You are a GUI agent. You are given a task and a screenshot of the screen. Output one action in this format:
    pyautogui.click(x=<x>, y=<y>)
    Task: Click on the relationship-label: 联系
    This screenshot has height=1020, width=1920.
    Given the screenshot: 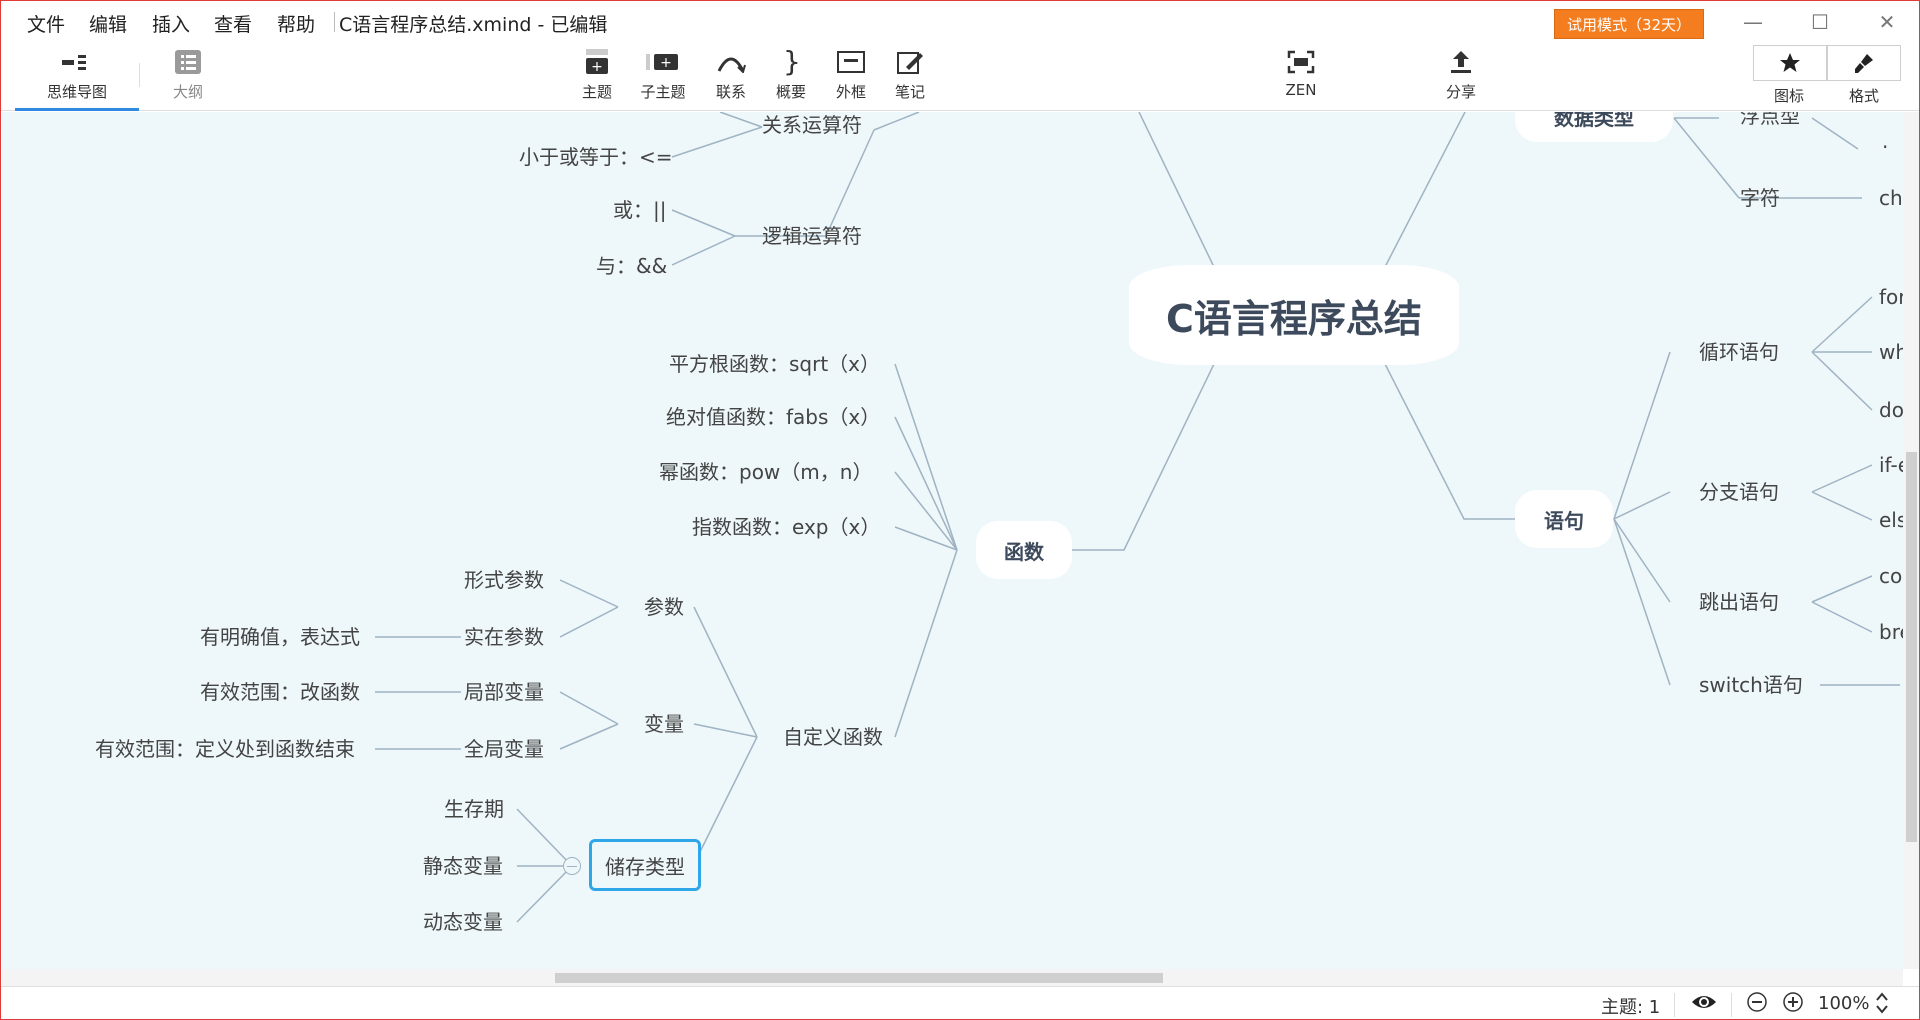 What is the action you would take?
    pyautogui.click(x=730, y=92)
    